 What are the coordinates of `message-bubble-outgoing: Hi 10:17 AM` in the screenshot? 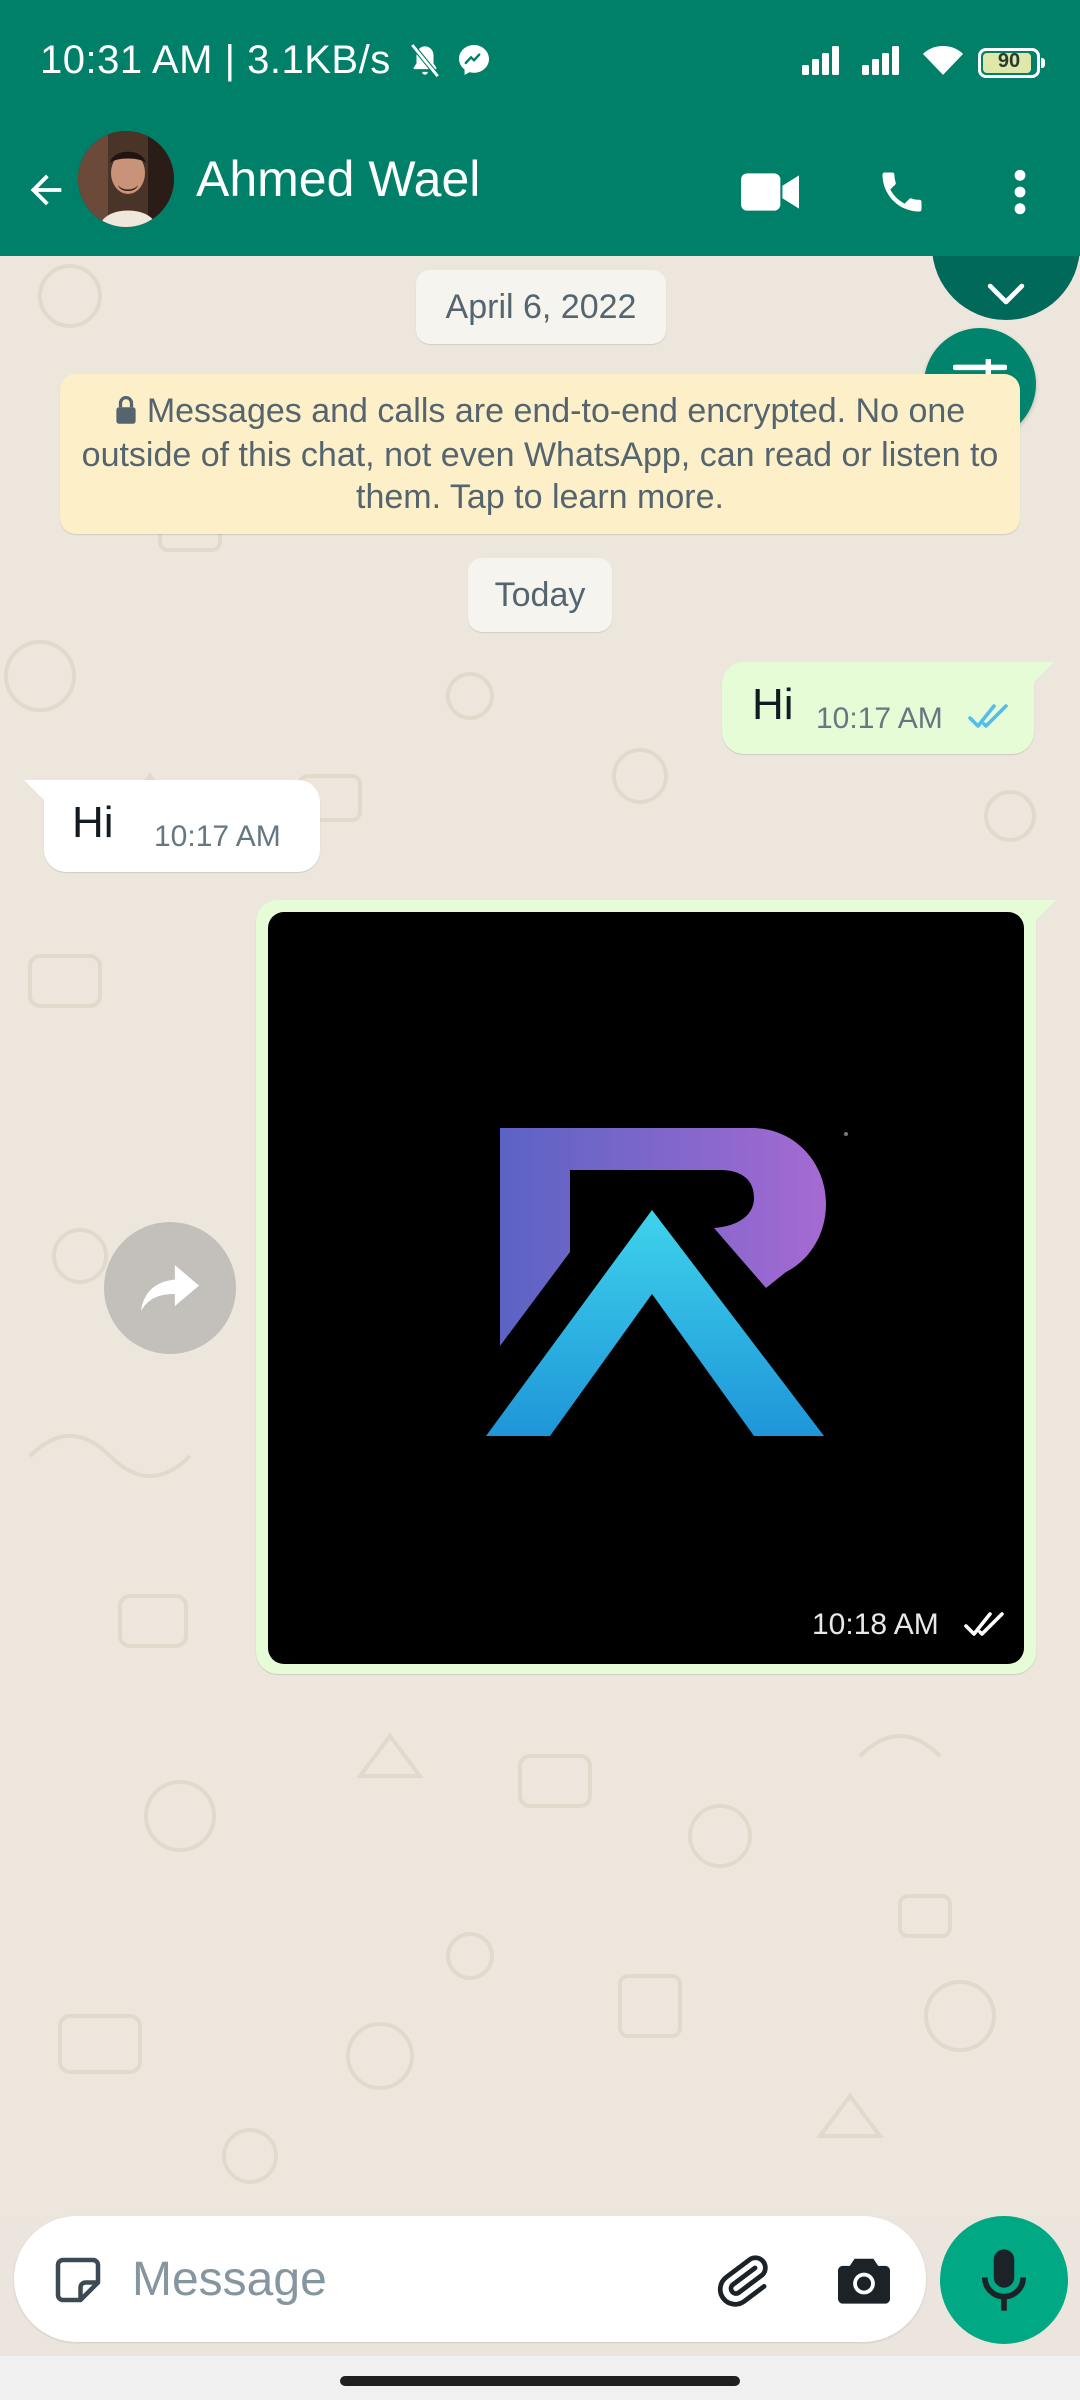 It's located at (888, 708).